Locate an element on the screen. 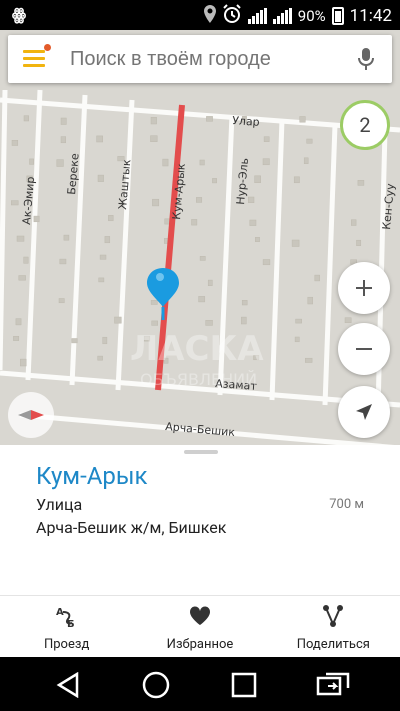  status-bar: ꙮ 90% 11:42 is located at coordinates (200, 15).